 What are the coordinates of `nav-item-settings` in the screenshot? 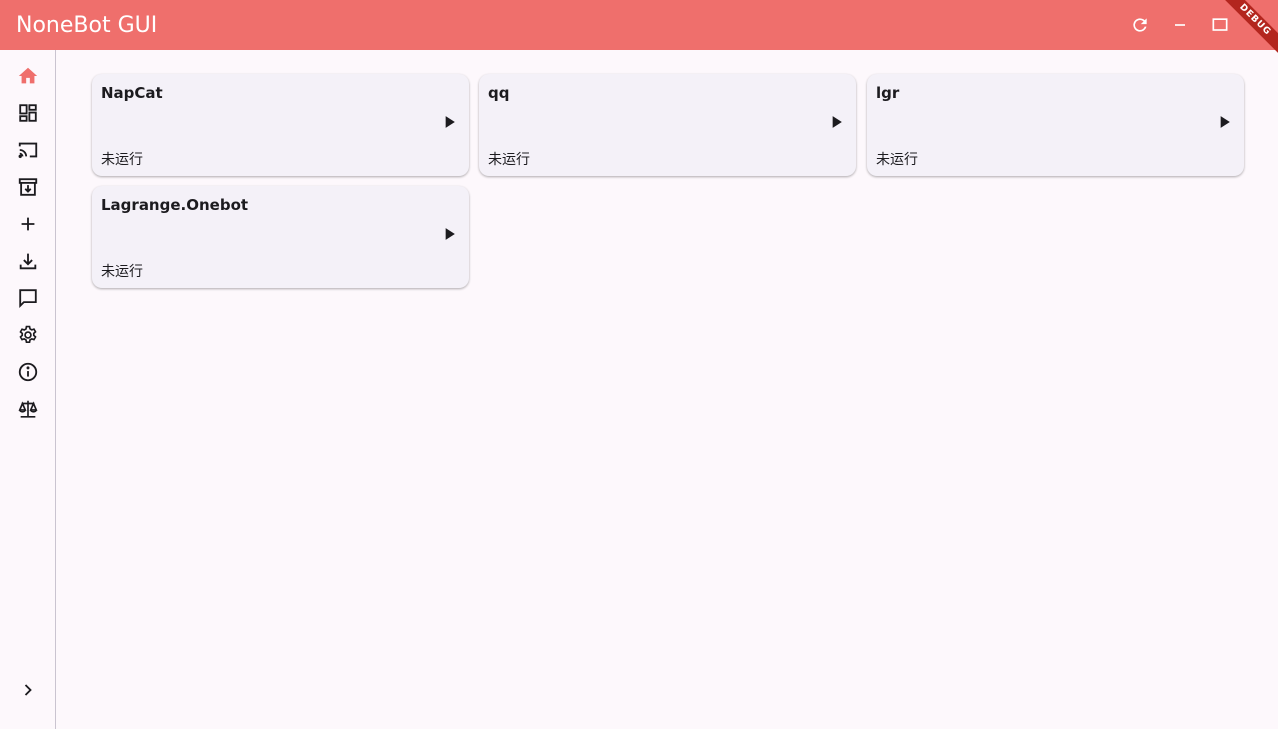 It's located at (28, 335).